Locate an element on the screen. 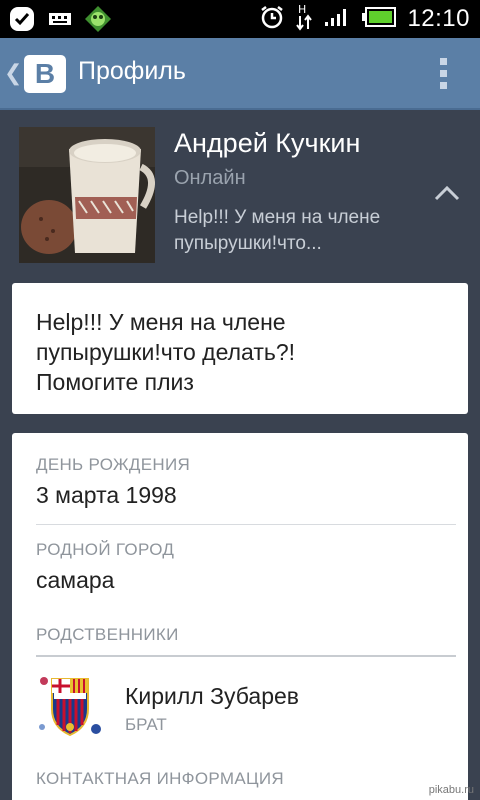  watermark: pikabu.ru is located at coordinates (451, 790).